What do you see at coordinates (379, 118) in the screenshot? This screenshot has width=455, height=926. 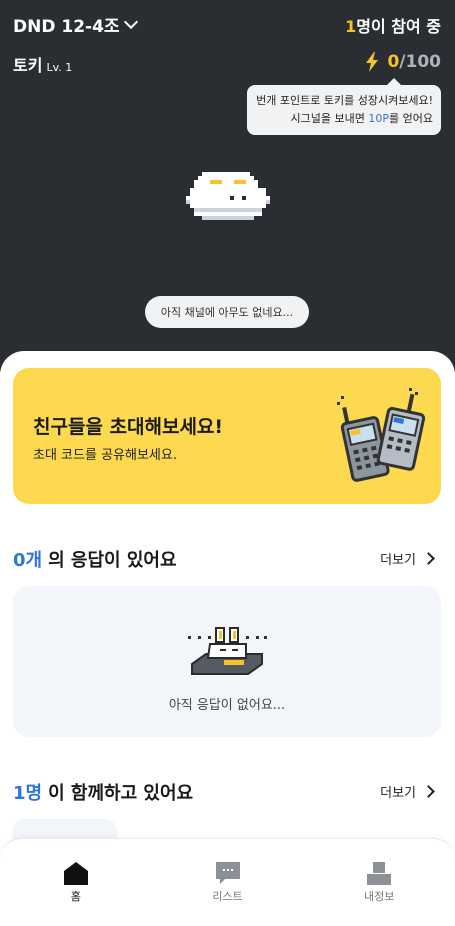 I see `tooltip-points-value: 10P` at bounding box center [379, 118].